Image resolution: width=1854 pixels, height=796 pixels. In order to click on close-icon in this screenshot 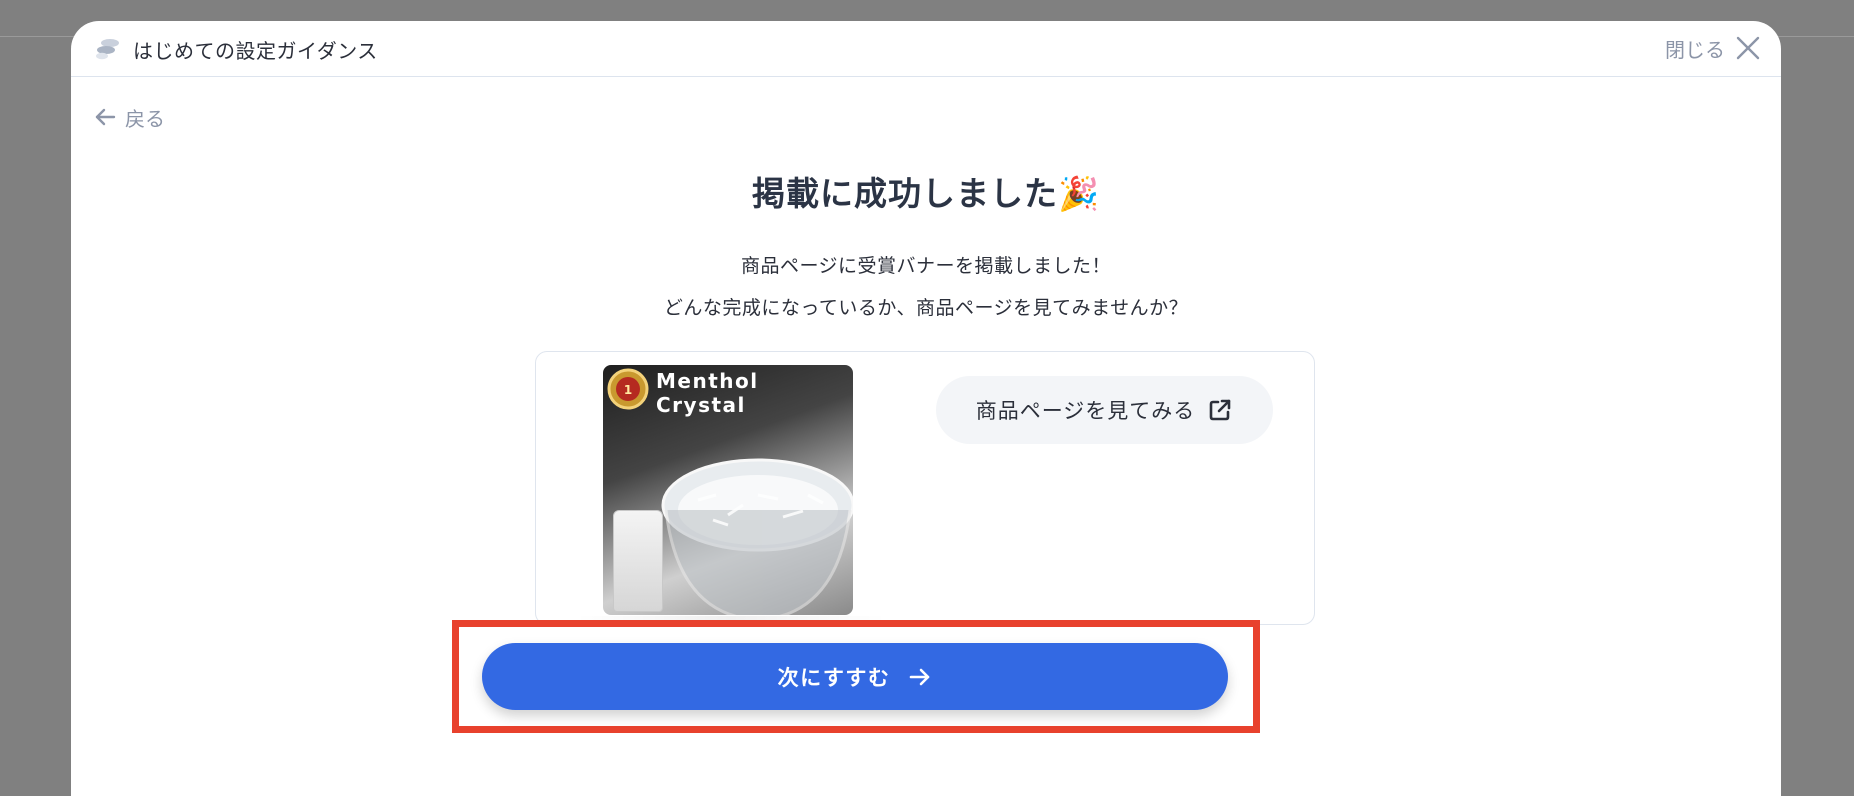, I will do `click(1748, 48)`.